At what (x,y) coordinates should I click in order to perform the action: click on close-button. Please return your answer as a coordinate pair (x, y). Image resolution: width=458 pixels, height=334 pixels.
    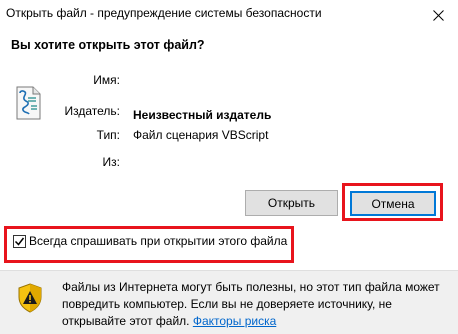
    Looking at the image, I should click on (438, 15).